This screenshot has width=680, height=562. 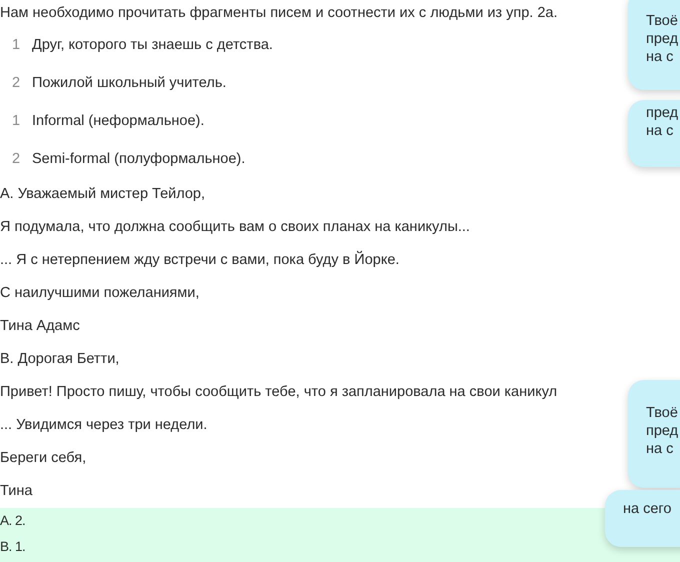 What do you see at coordinates (13, 520) in the screenshot?
I see `answer-text: А. 2.` at bounding box center [13, 520].